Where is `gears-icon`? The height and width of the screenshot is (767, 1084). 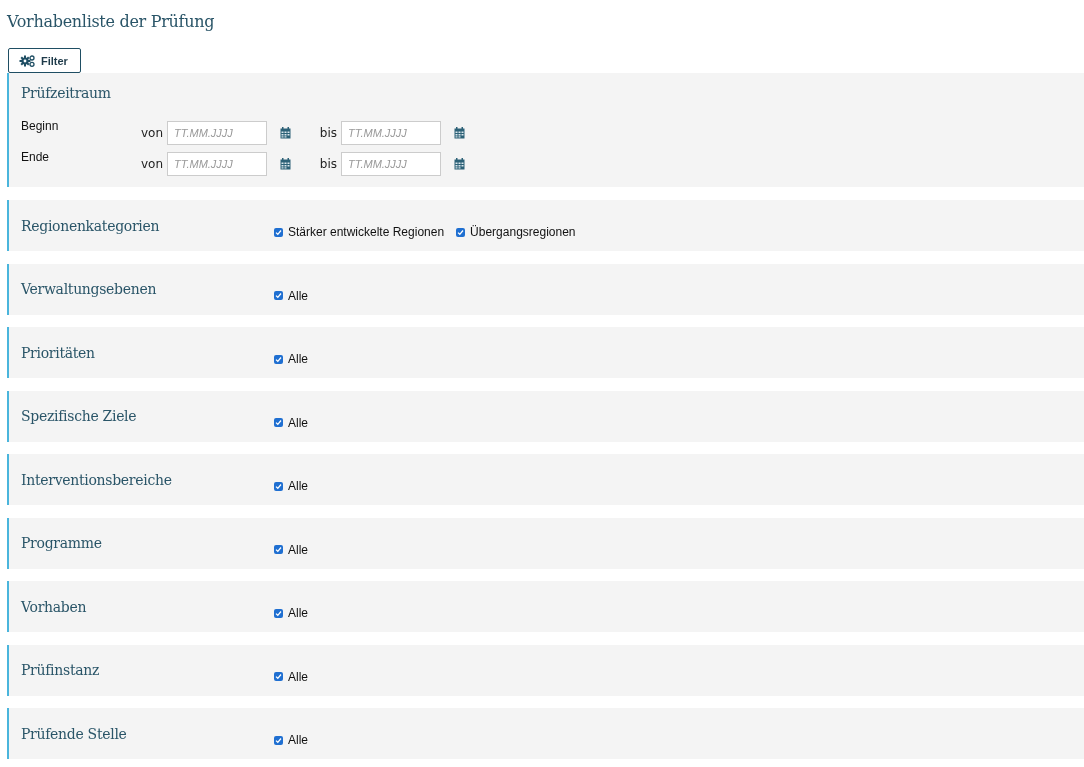
gears-icon is located at coordinates (27, 60).